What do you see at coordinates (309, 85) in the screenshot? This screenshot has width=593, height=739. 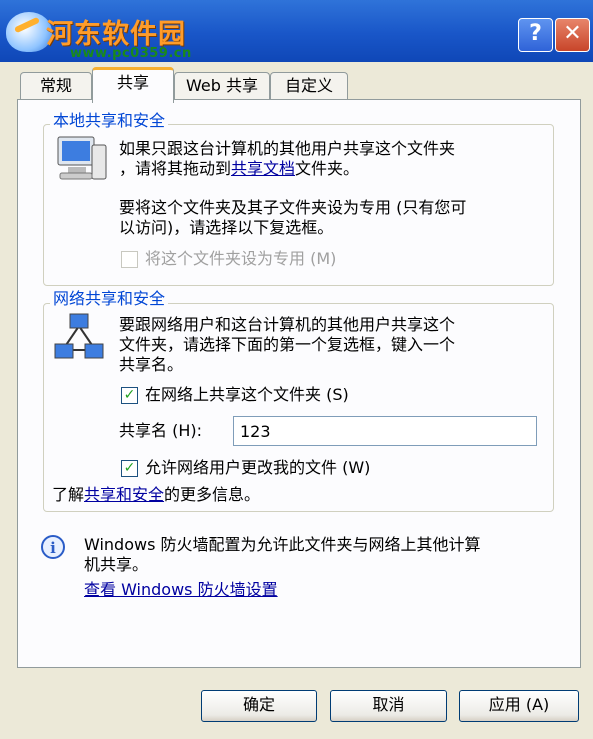 I see `tab-customize: 自定义` at bounding box center [309, 85].